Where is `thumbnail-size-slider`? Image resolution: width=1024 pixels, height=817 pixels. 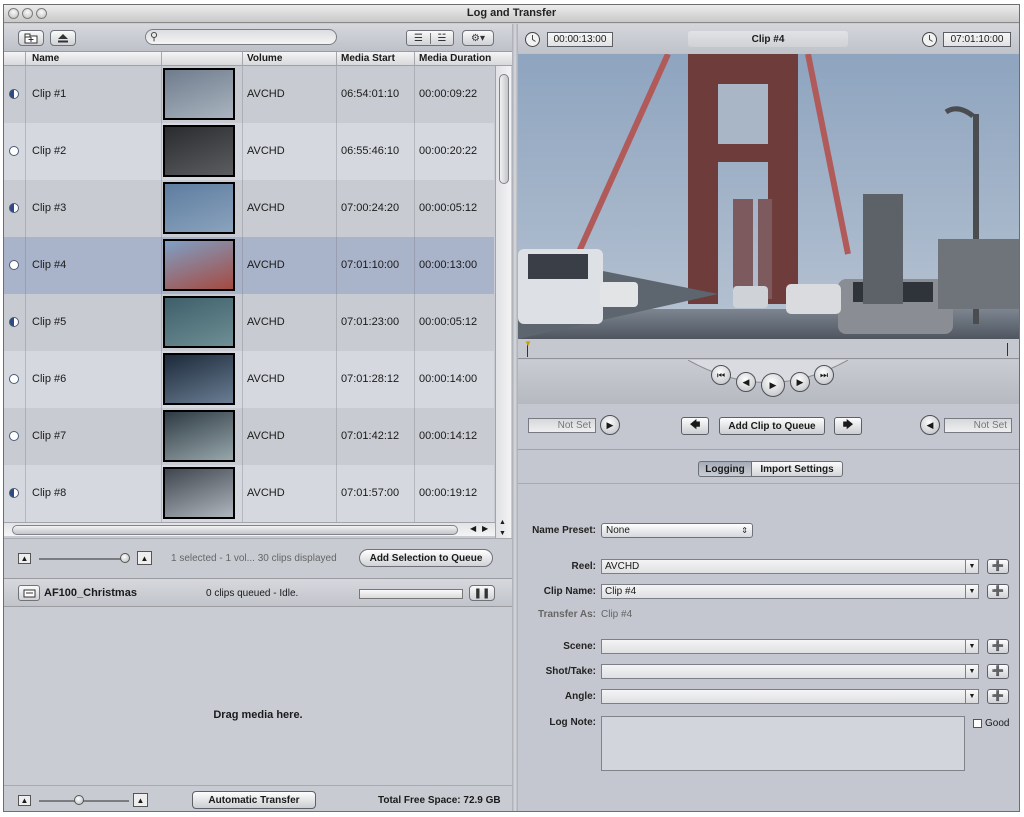
thumbnail-size-slider is located at coordinates (84, 559).